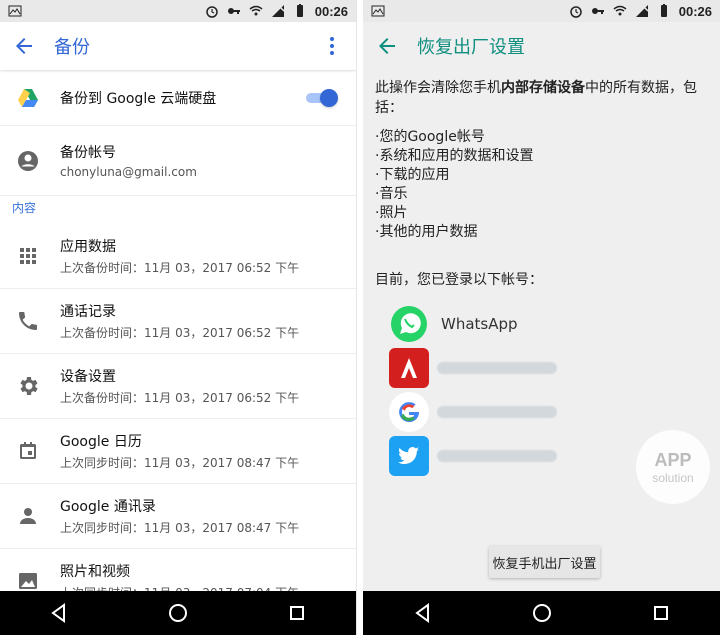  Describe the element at coordinates (544, 562) in the screenshot. I see `reset-phone-button: 恢复手机出厂设置` at that location.